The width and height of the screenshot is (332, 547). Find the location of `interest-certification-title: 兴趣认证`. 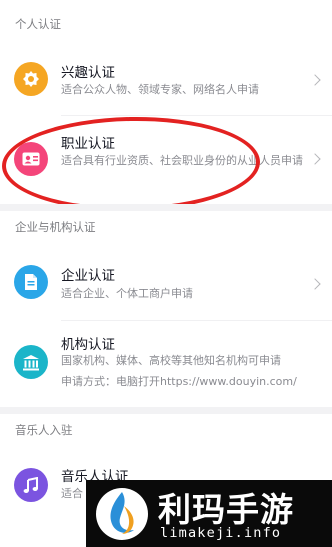

interest-certification-title: 兴趣认证 is located at coordinates (88, 73).